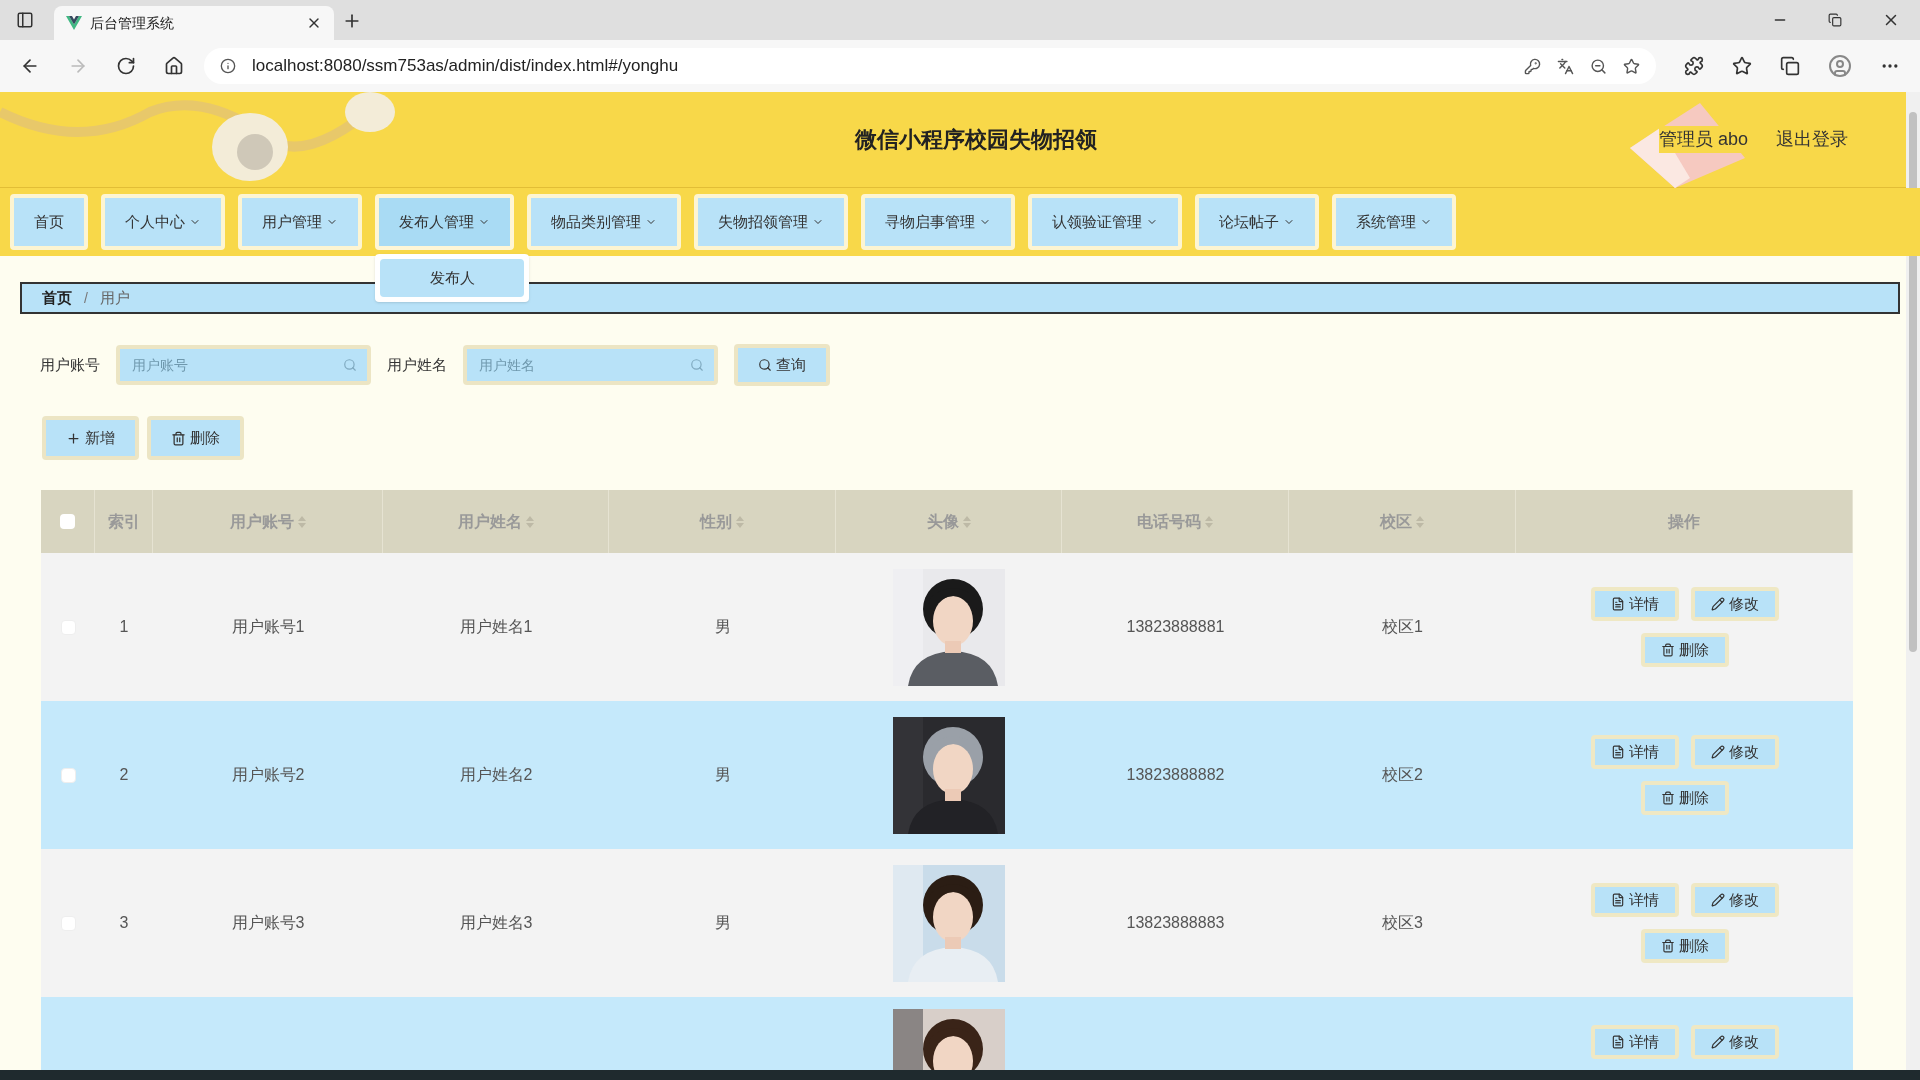 Image resolution: width=1920 pixels, height=1080 pixels. Describe the element at coordinates (57, 298) in the screenshot. I see `breadcrumb-item: 首页` at that location.